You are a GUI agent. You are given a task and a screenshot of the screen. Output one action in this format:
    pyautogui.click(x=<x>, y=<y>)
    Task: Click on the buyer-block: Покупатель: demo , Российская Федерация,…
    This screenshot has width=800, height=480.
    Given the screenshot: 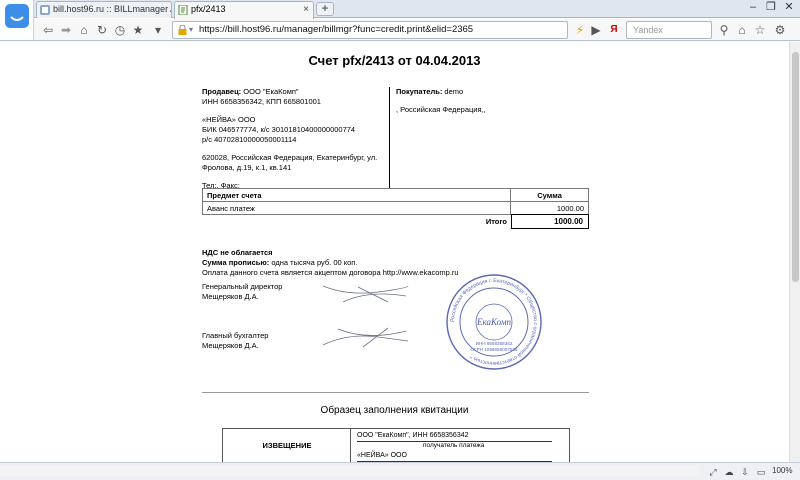 What is the action you would take?
    pyautogui.click(x=491, y=101)
    